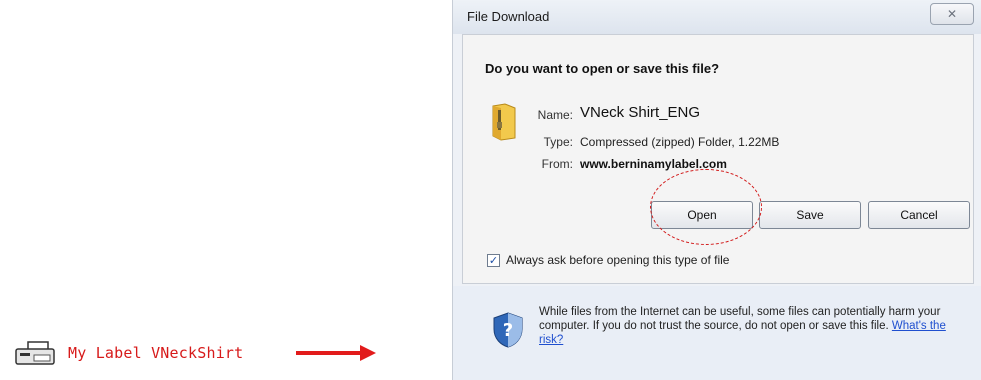  I want to click on file-source: www.berninamylabel.com, so click(653, 164).